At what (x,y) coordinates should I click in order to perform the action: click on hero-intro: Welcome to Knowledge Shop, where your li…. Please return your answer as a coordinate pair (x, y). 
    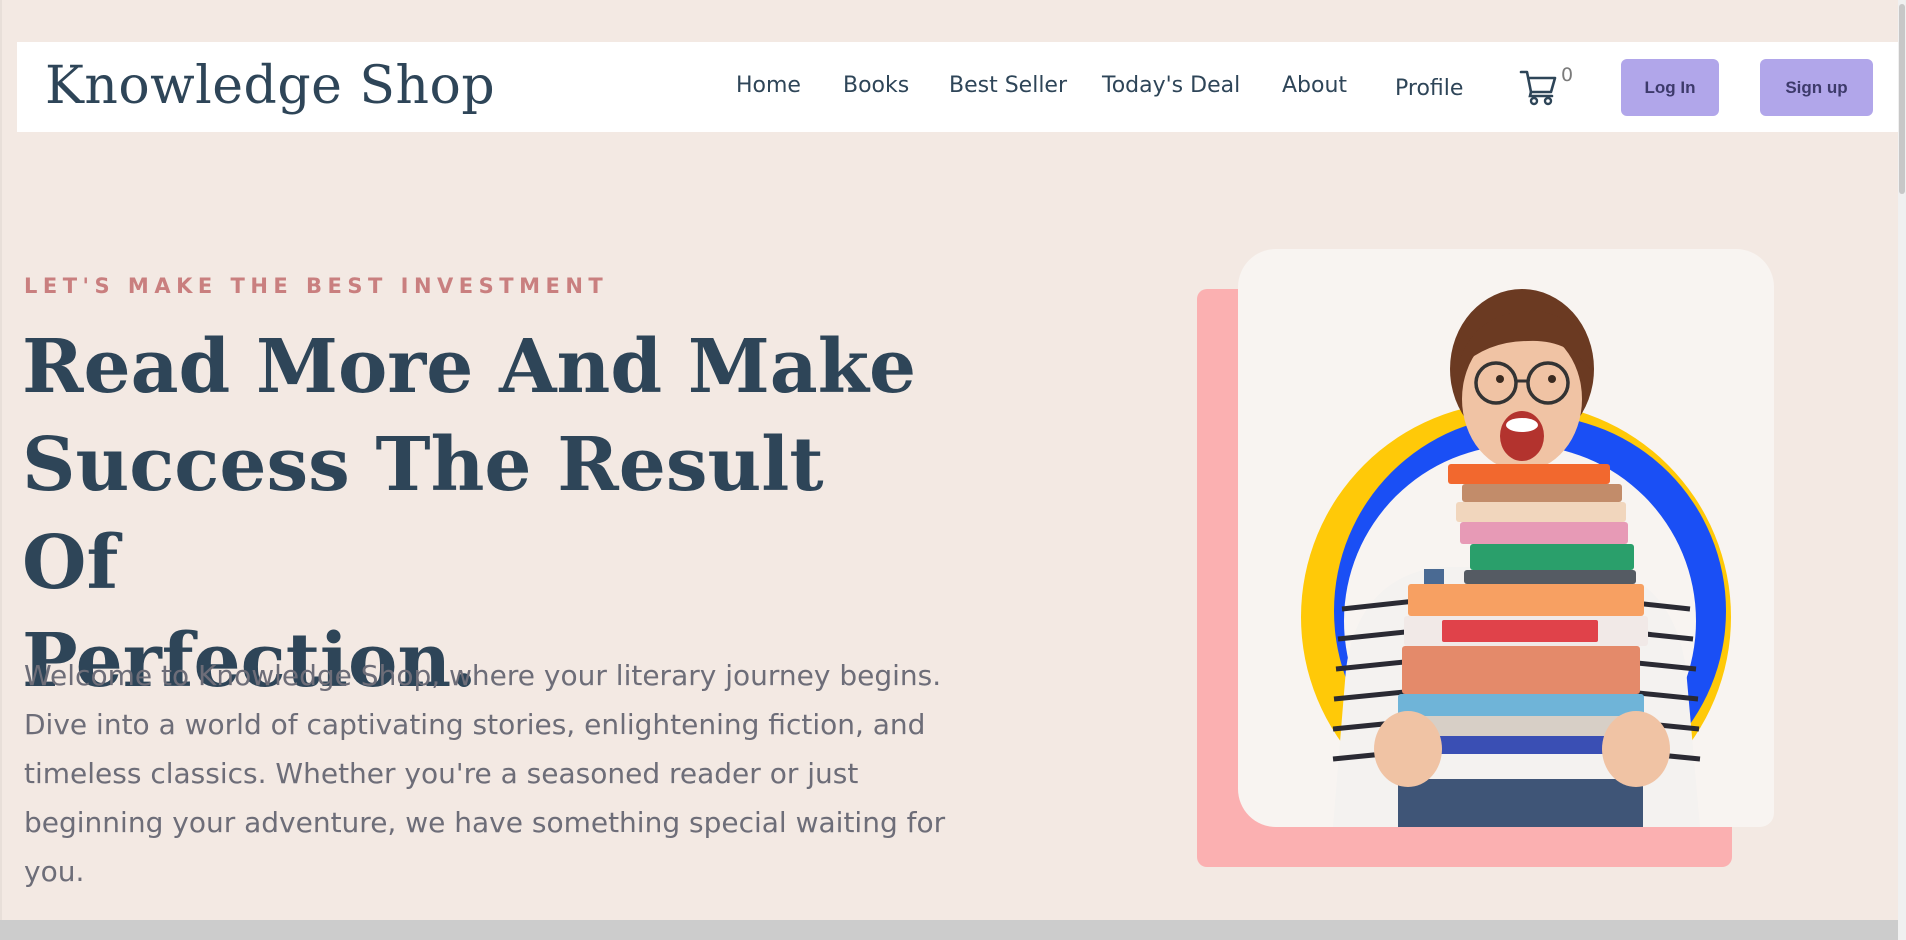
    Looking at the image, I should click on (485, 773).